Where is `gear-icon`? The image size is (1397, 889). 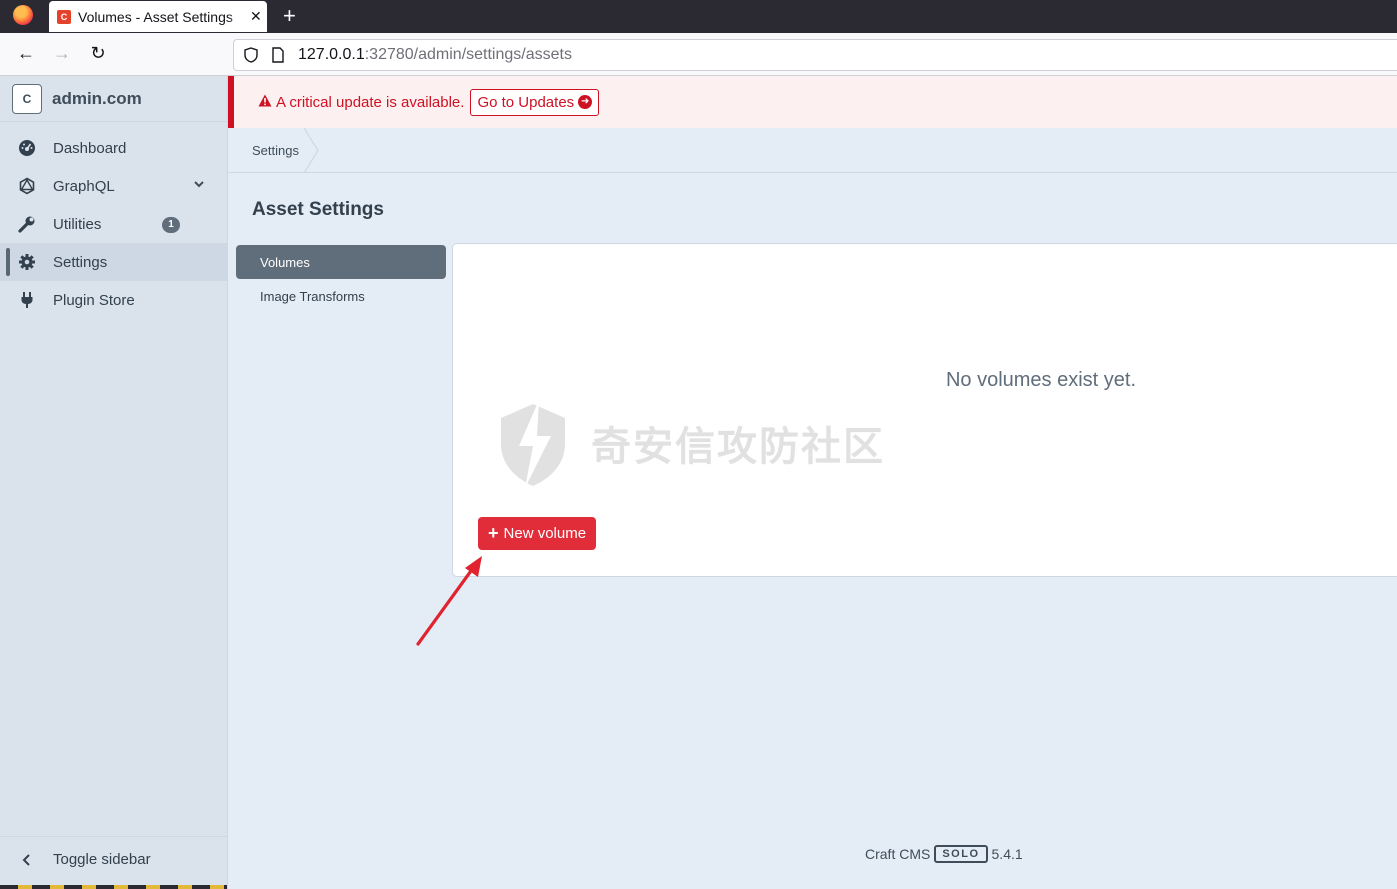 gear-icon is located at coordinates (27, 262).